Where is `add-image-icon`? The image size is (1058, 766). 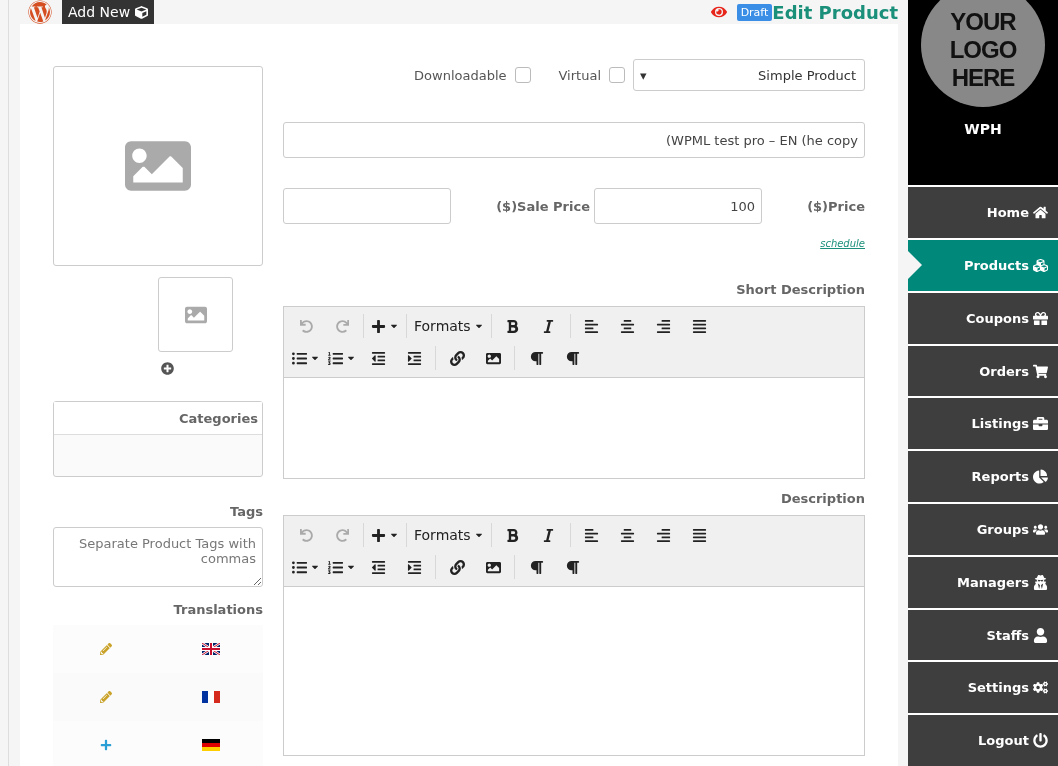 add-image-icon is located at coordinates (167, 368).